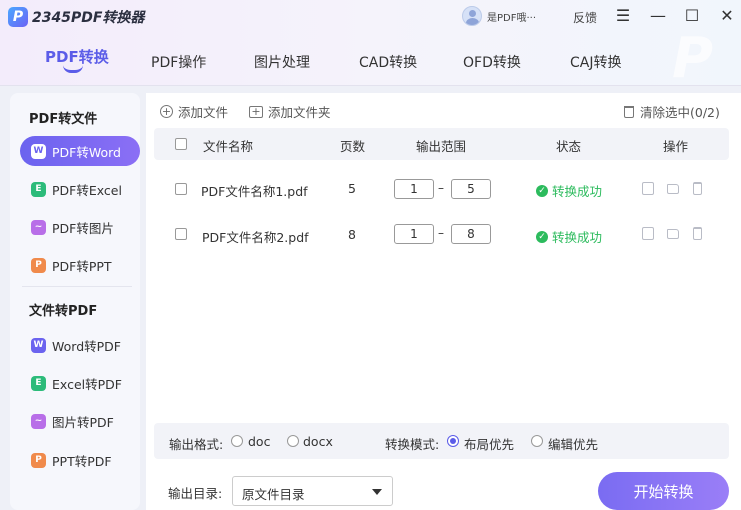 The image size is (741, 510). I want to click on add-file-label: 添加文件, so click(203, 112).